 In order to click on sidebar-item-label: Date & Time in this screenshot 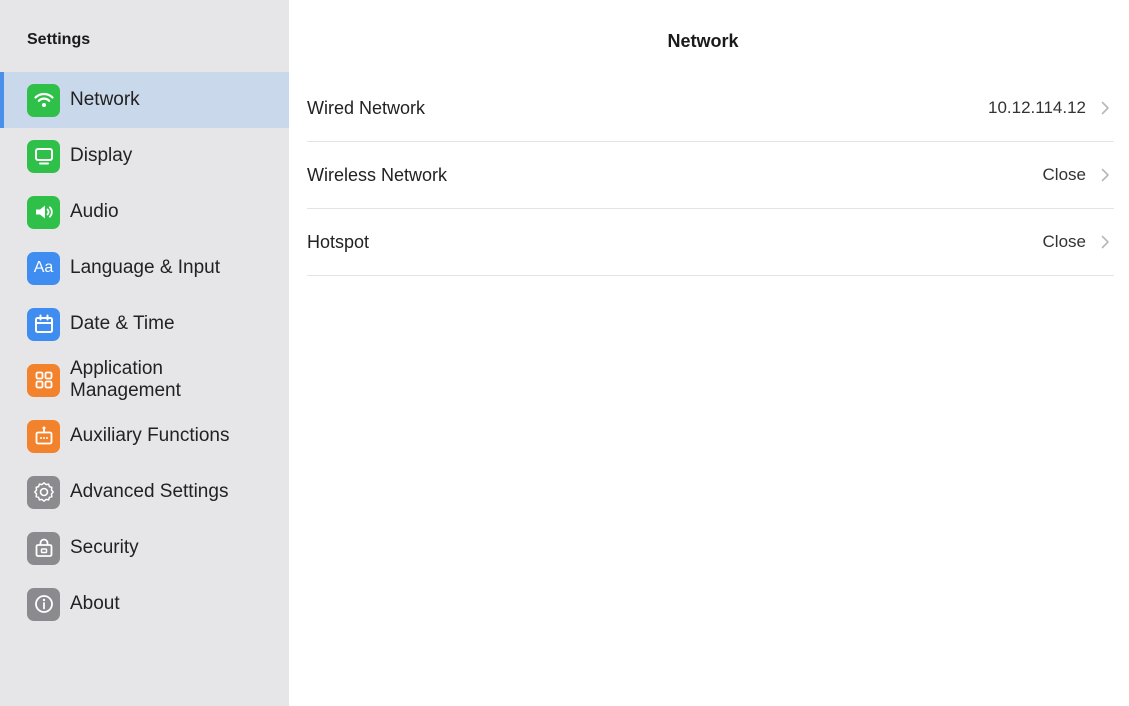, I will do `click(122, 323)`.